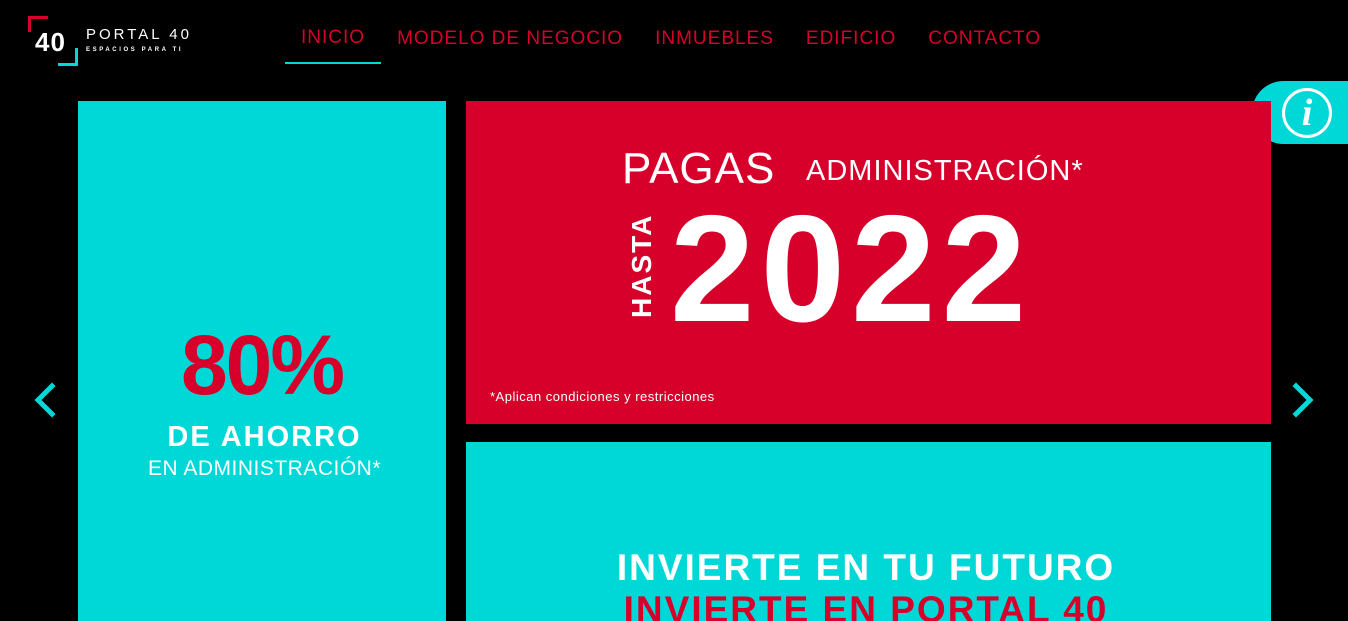 The height and width of the screenshot is (621, 1348). I want to click on slider-prev-arrow-icon, so click(45, 400).